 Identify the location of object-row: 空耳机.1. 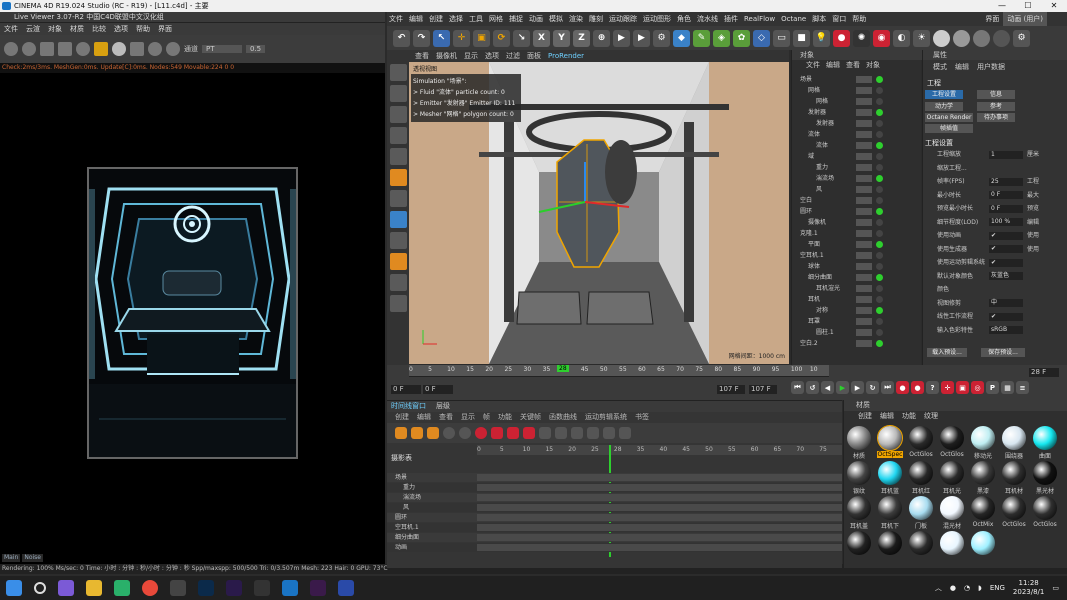
(857, 255).